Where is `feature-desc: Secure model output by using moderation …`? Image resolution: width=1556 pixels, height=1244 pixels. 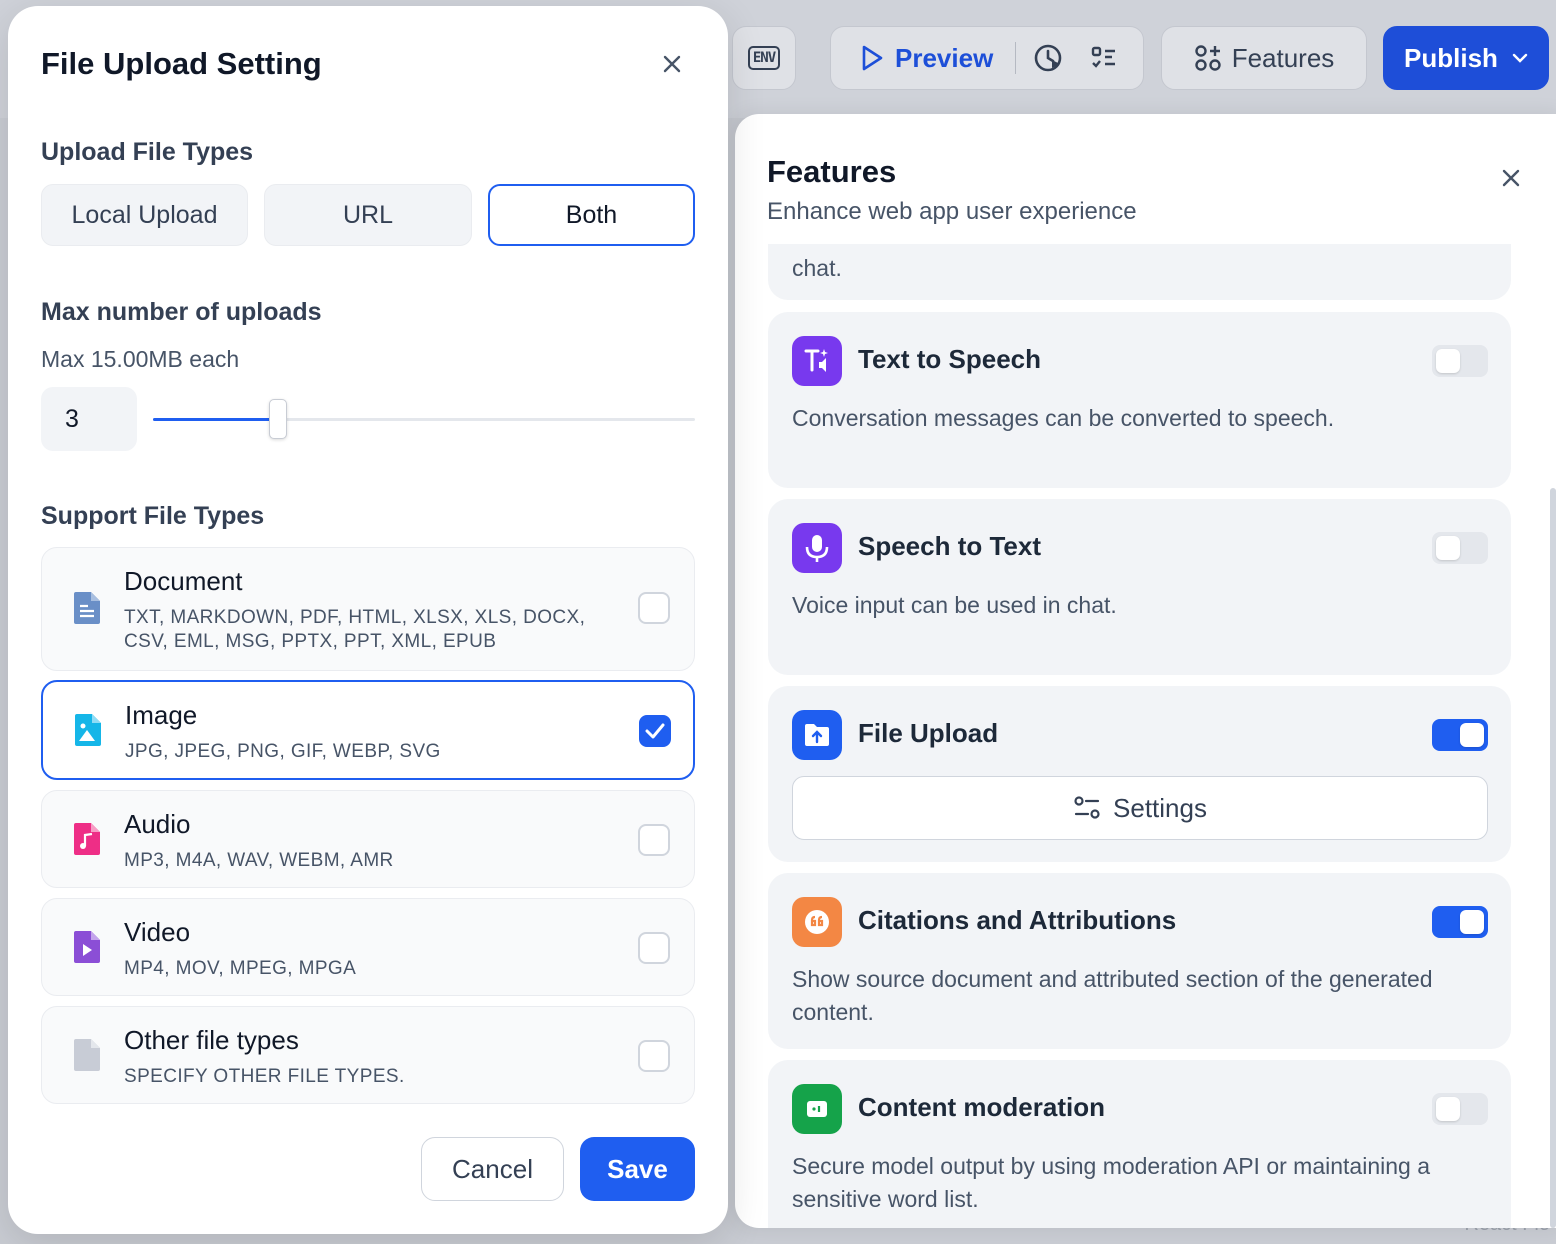
feature-desc: Secure model output by using moderation … is located at coordinates (1111, 1182).